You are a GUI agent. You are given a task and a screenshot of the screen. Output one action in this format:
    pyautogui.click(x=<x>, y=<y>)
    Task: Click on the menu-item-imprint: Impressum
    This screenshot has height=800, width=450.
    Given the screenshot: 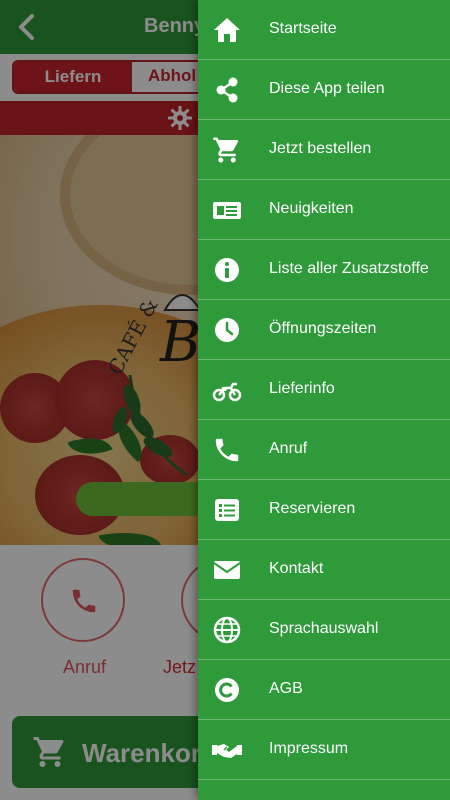 What is the action you would take?
    pyautogui.click(x=324, y=750)
    